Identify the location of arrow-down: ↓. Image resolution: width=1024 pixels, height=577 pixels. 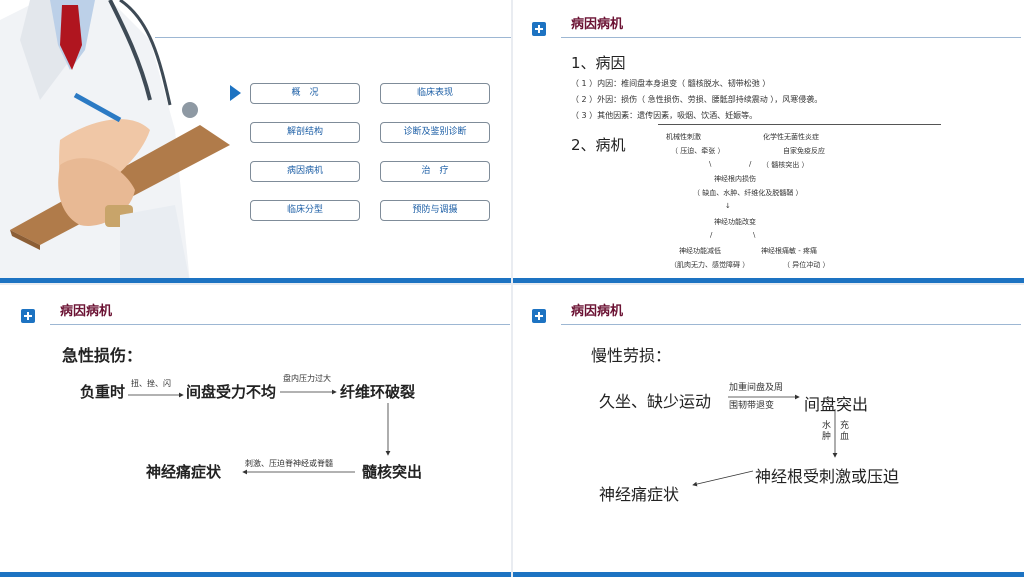
(728, 206).